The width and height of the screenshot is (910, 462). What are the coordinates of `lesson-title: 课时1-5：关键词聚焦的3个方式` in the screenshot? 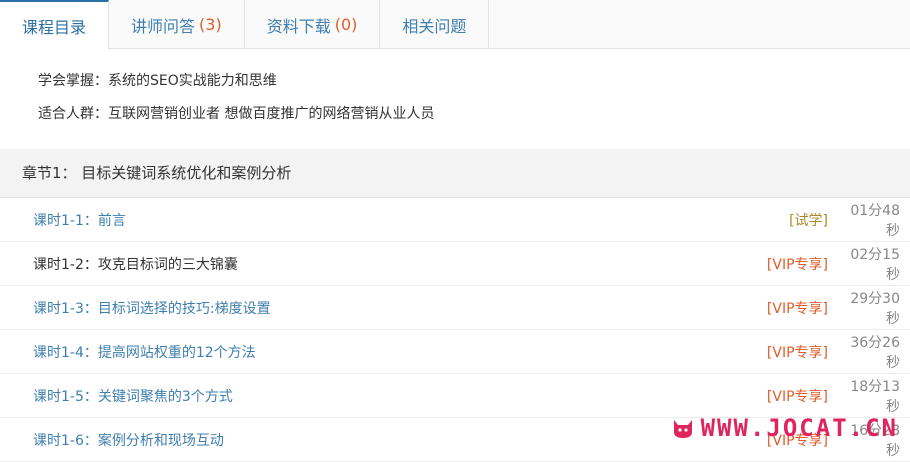 It's located at (400, 396).